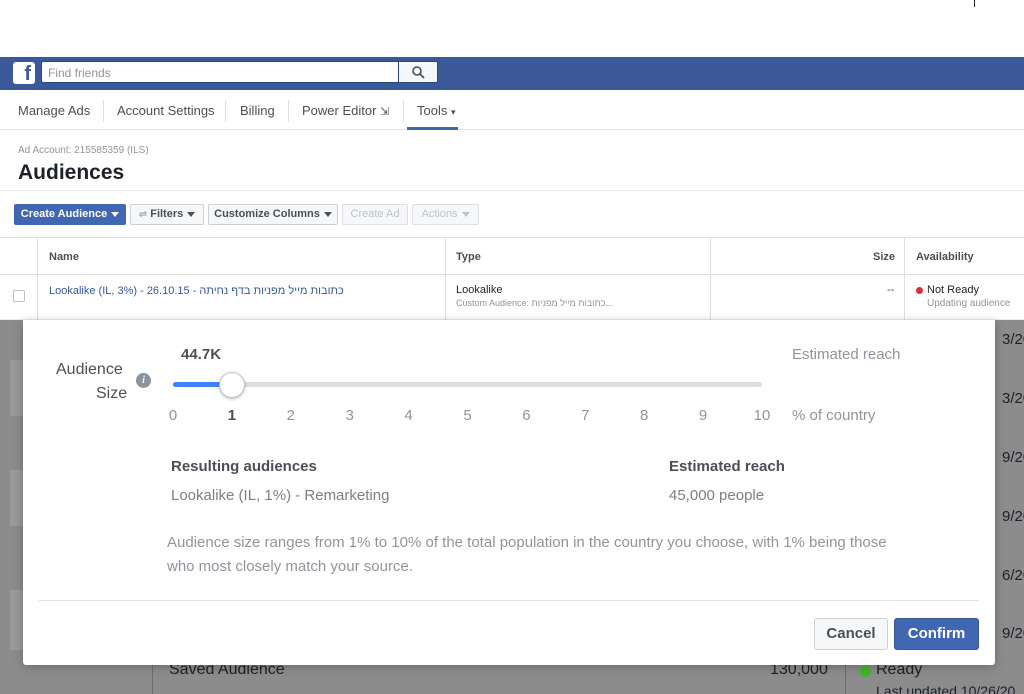  I want to click on row-checkbox, so click(19, 296).